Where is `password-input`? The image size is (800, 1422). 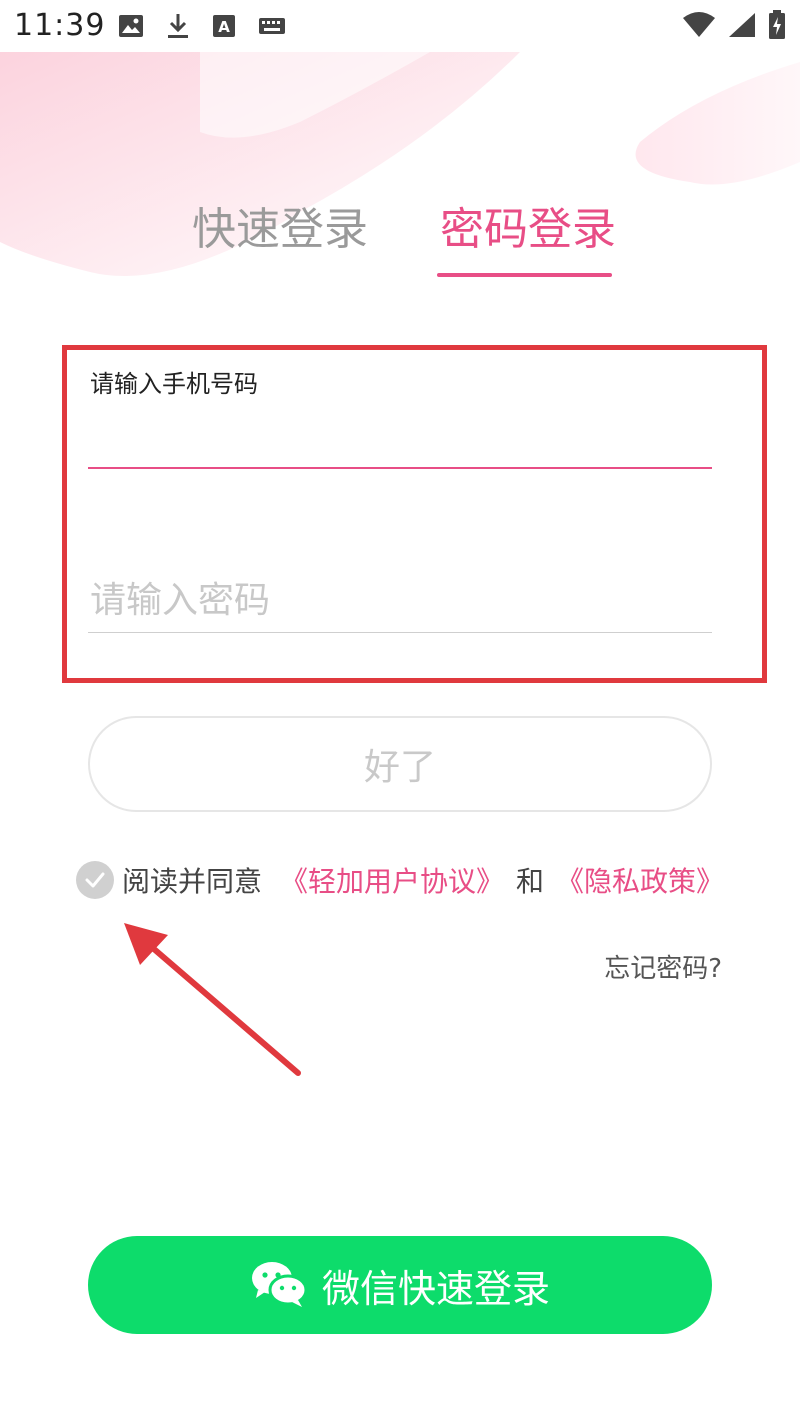 password-input is located at coordinates (402, 600).